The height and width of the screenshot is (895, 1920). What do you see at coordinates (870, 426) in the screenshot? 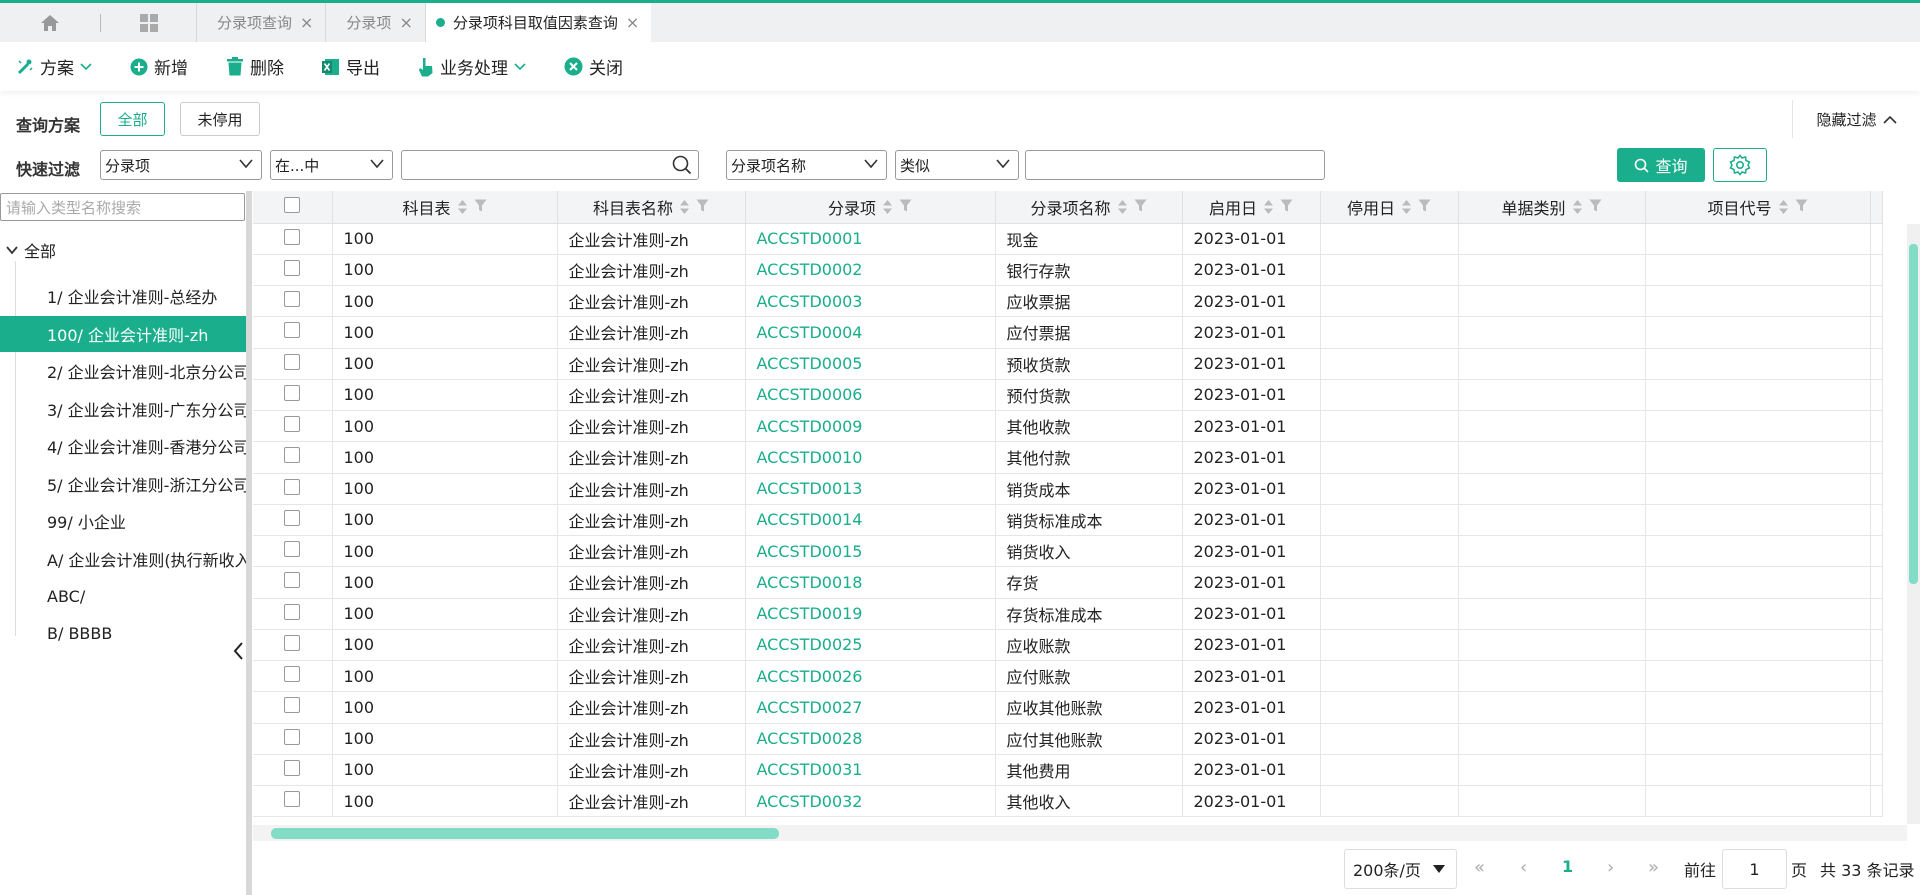
I see `table-cell: ACCSTD0009` at bounding box center [870, 426].